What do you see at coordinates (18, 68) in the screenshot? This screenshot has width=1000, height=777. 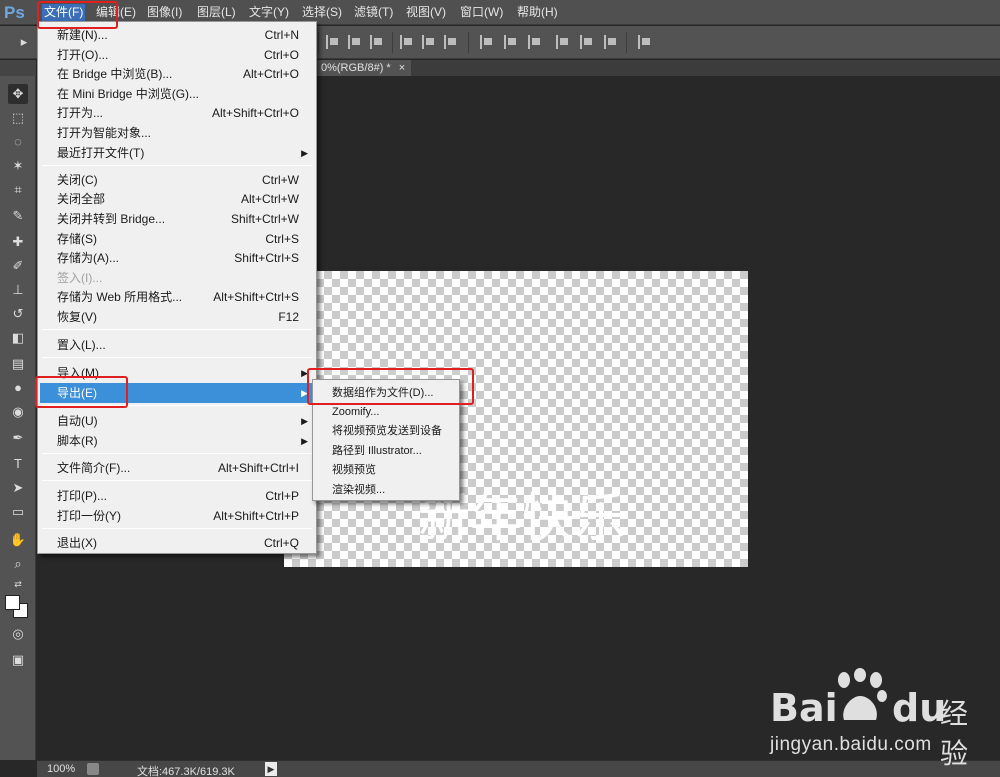 I see `toolbox-header` at bounding box center [18, 68].